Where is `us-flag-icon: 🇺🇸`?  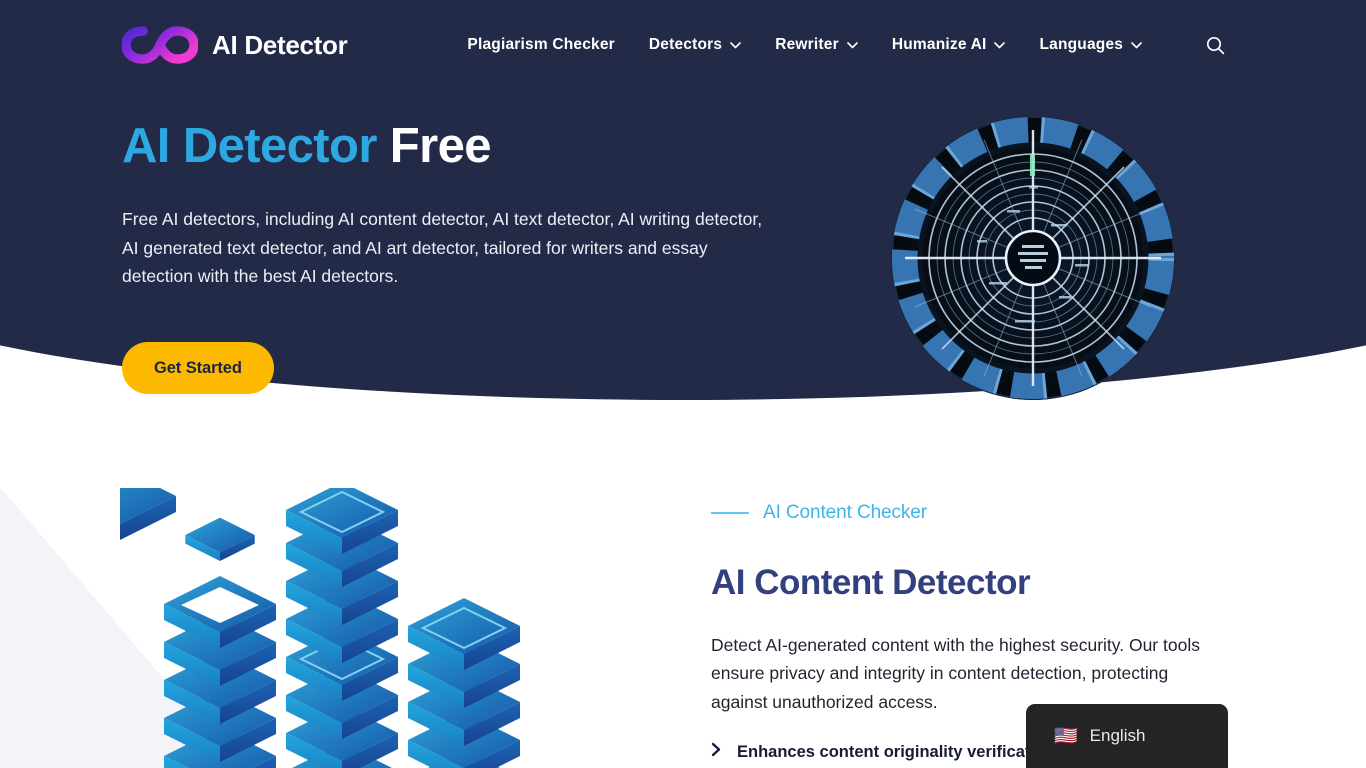 us-flag-icon: 🇺🇸 is located at coordinates (1066, 736).